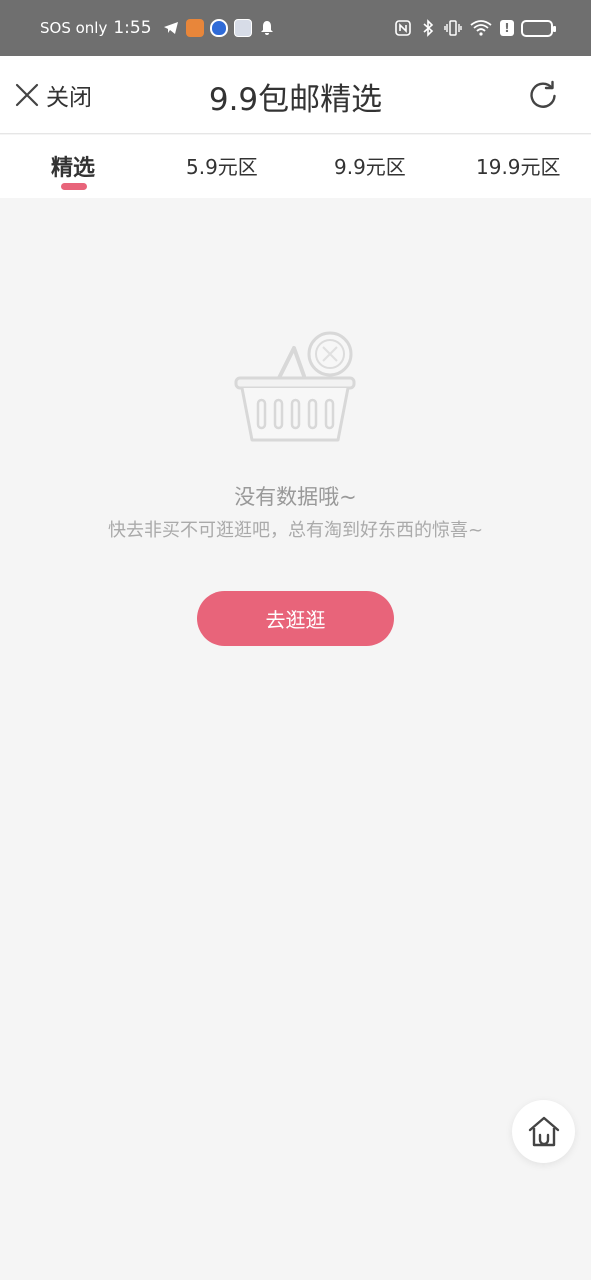  Describe the element at coordinates (370, 165) in the screenshot. I see `tab-9-9: 9.9元区` at that location.